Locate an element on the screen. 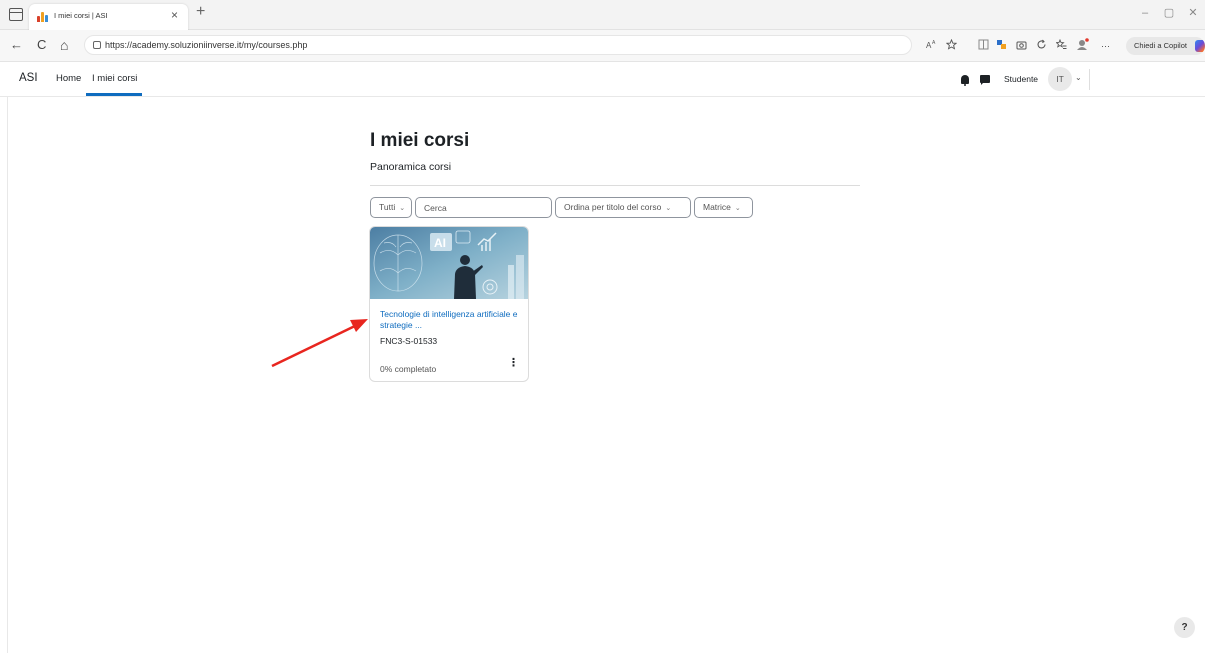 The image size is (1205, 653). course-search-input is located at coordinates (483, 207).